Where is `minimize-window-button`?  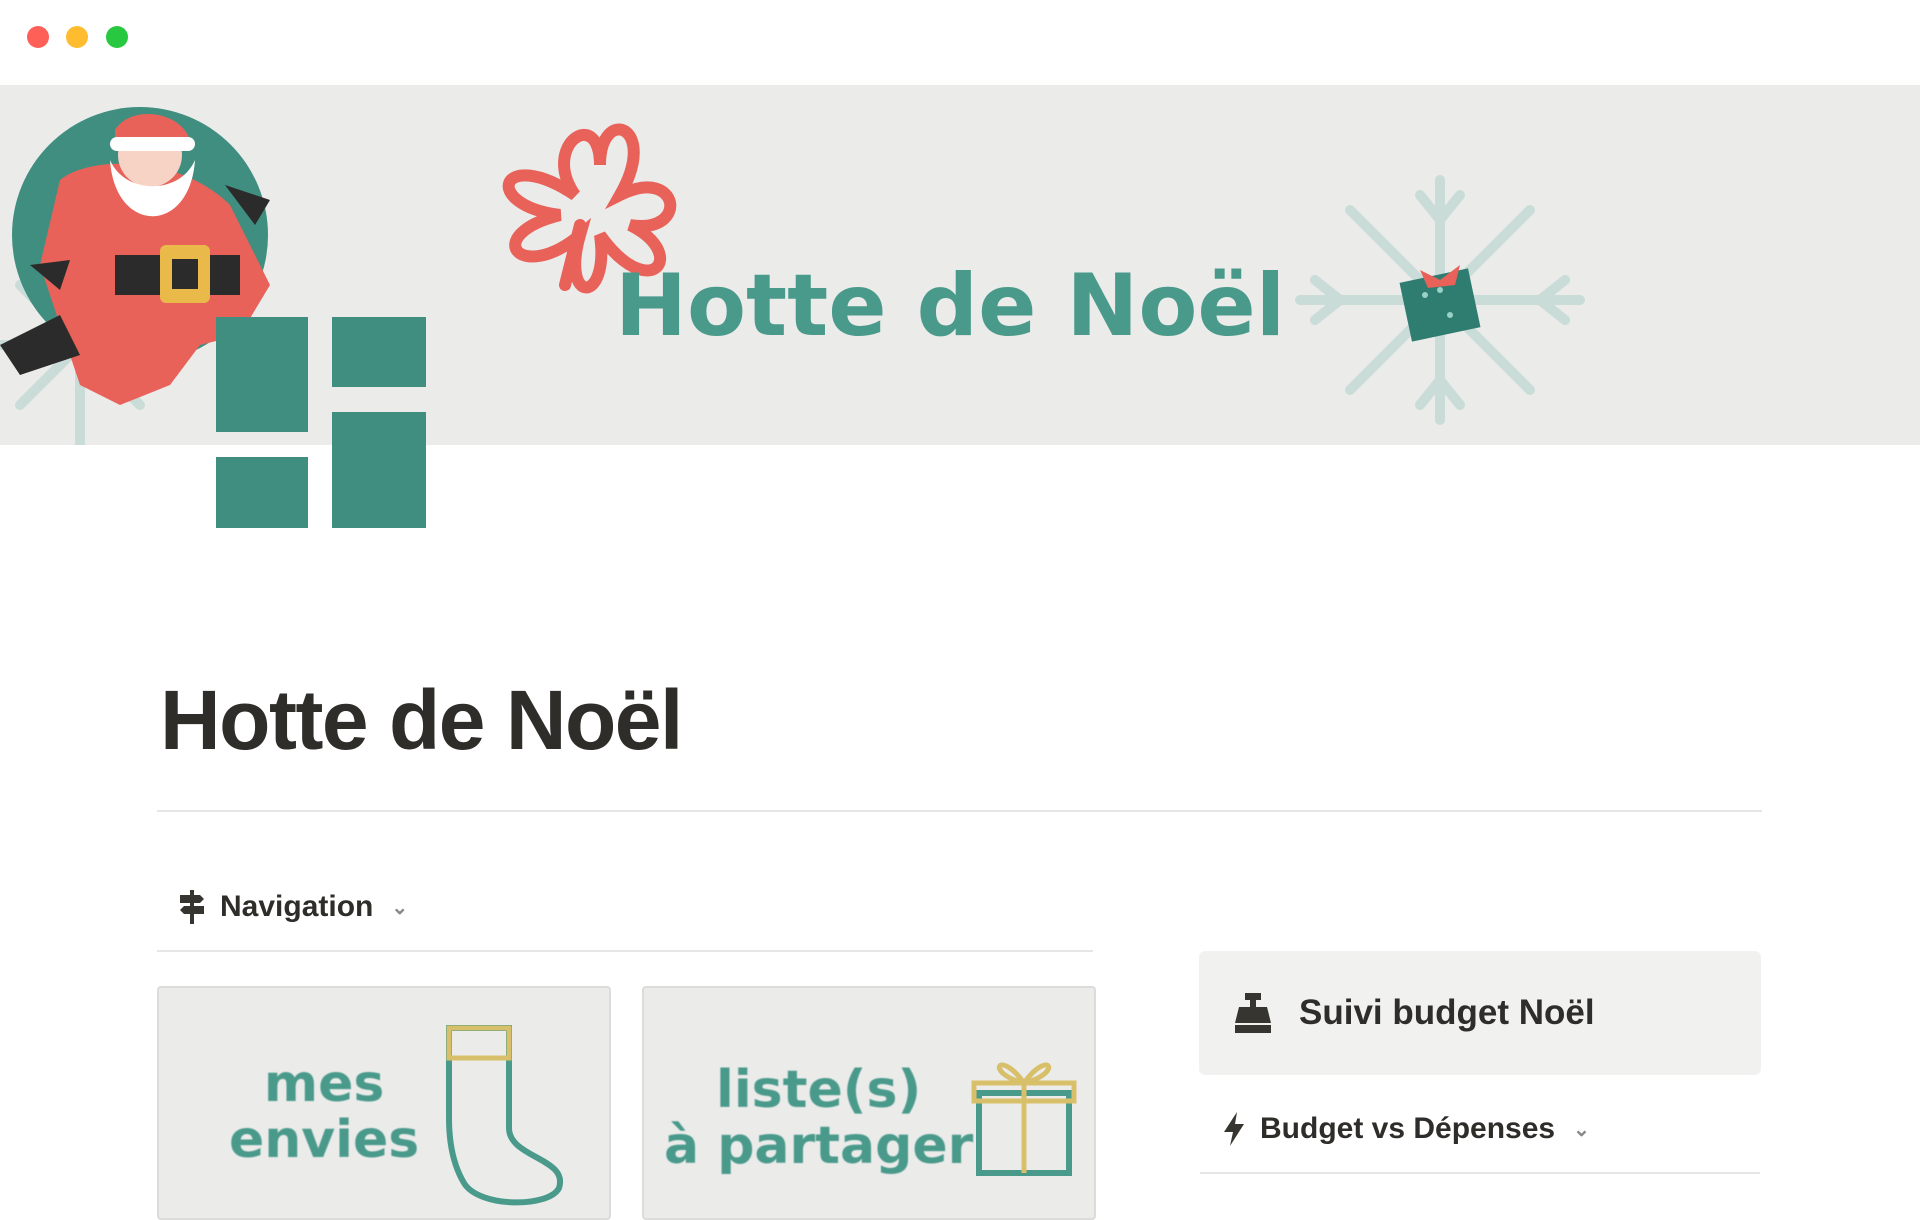 minimize-window-button is located at coordinates (77, 37).